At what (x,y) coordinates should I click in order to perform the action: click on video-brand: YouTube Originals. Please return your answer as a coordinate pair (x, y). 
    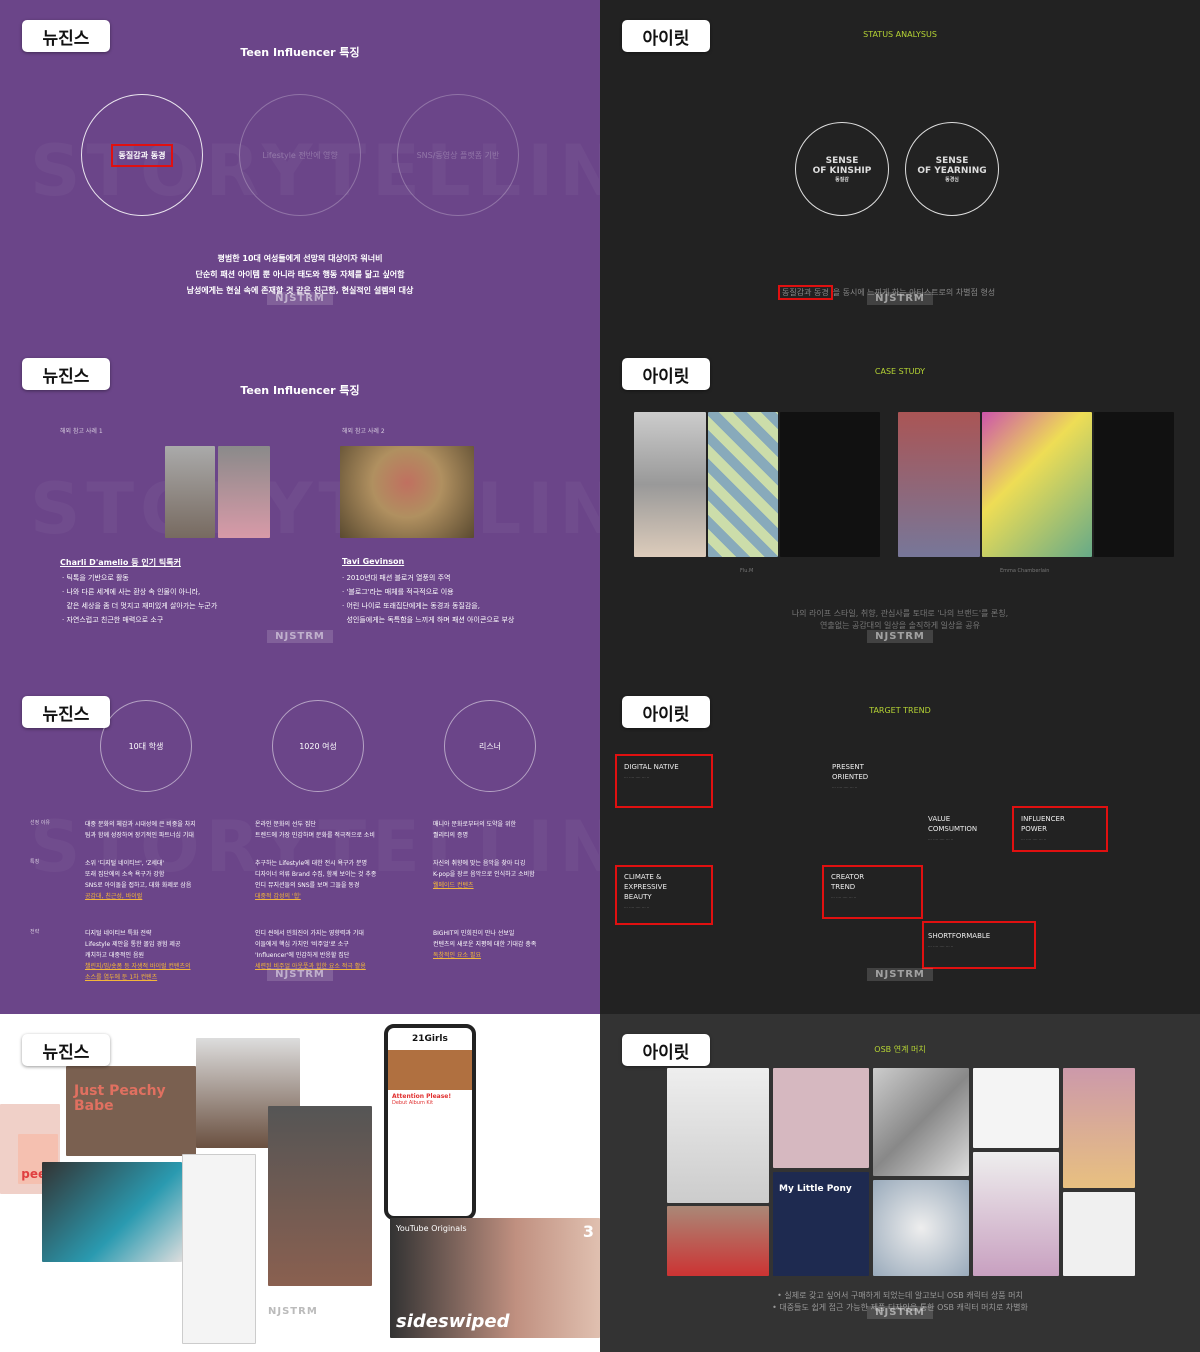
    Looking at the image, I should click on (431, 1228).